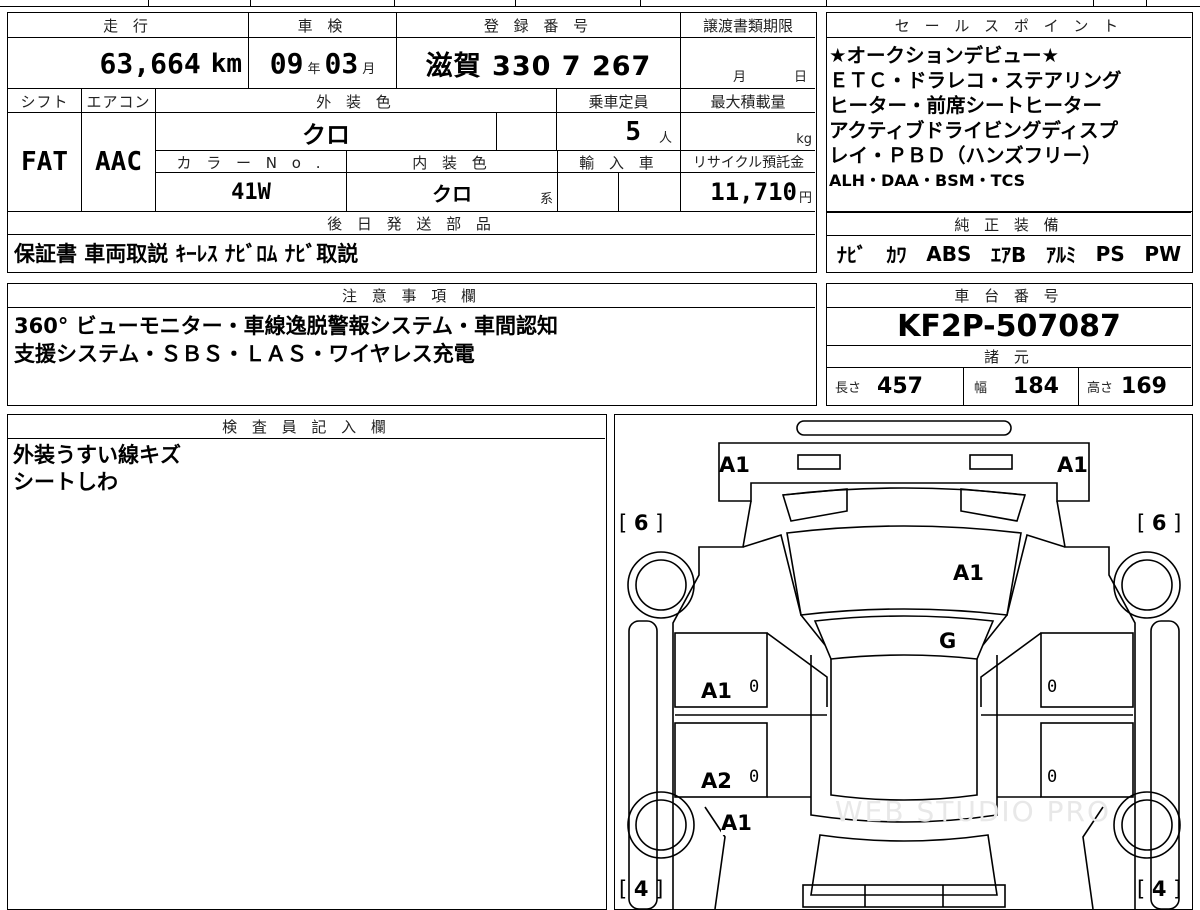 Image resolution: width=1200 pixels, height=910 pixels. Describe the element at coordinates (44, 162) in the screenshot. I see `shift-value: FAT` at that location.